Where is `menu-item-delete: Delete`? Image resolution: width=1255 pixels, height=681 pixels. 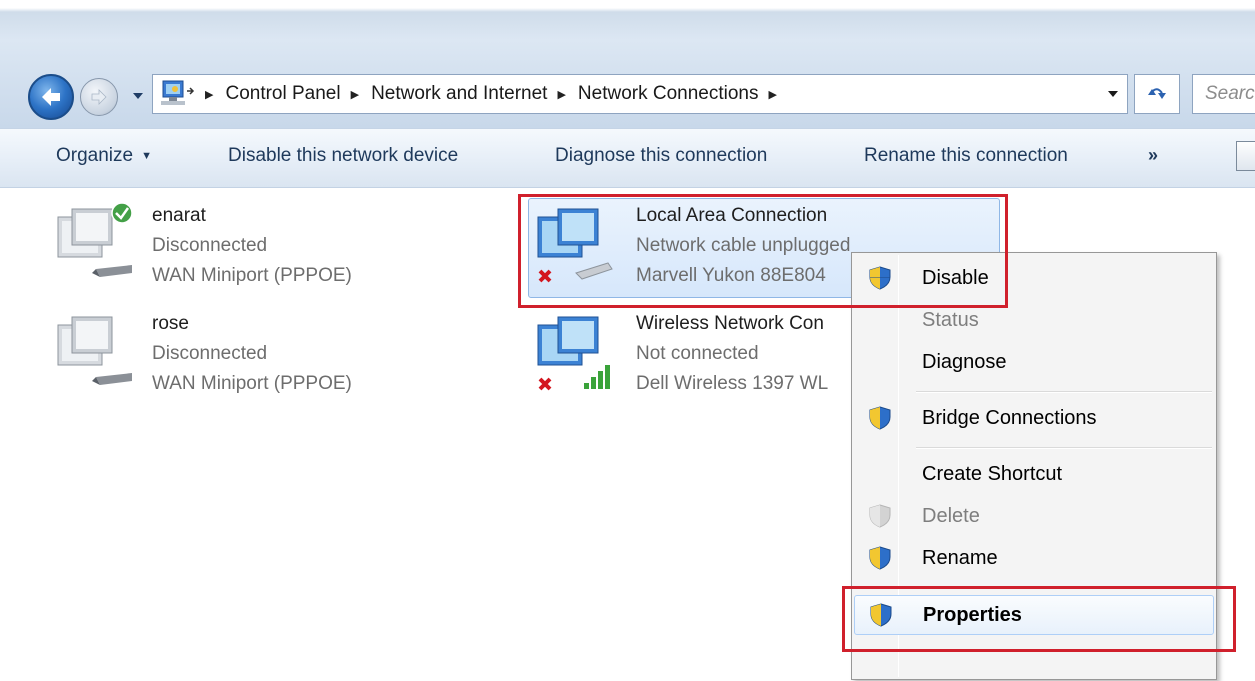 menu-item-delete: Delete is located at coordinates (1034, 516).